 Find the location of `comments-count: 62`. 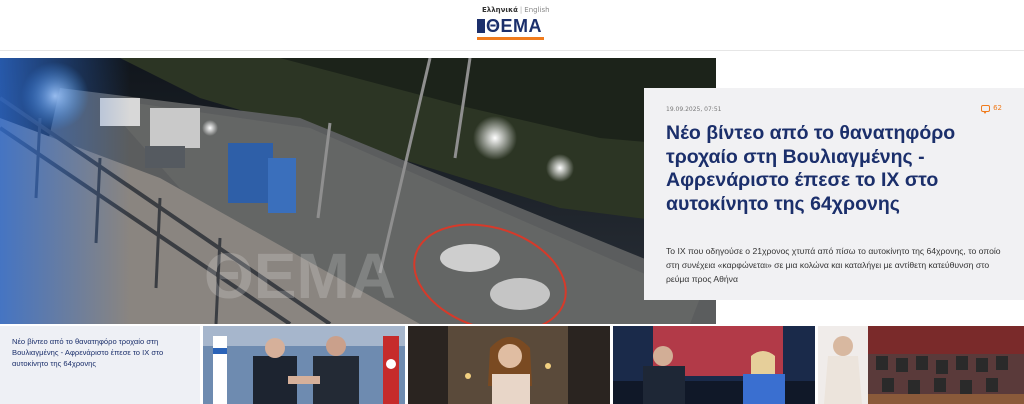

comments-count: 62 is located at coordinates (997, 108).